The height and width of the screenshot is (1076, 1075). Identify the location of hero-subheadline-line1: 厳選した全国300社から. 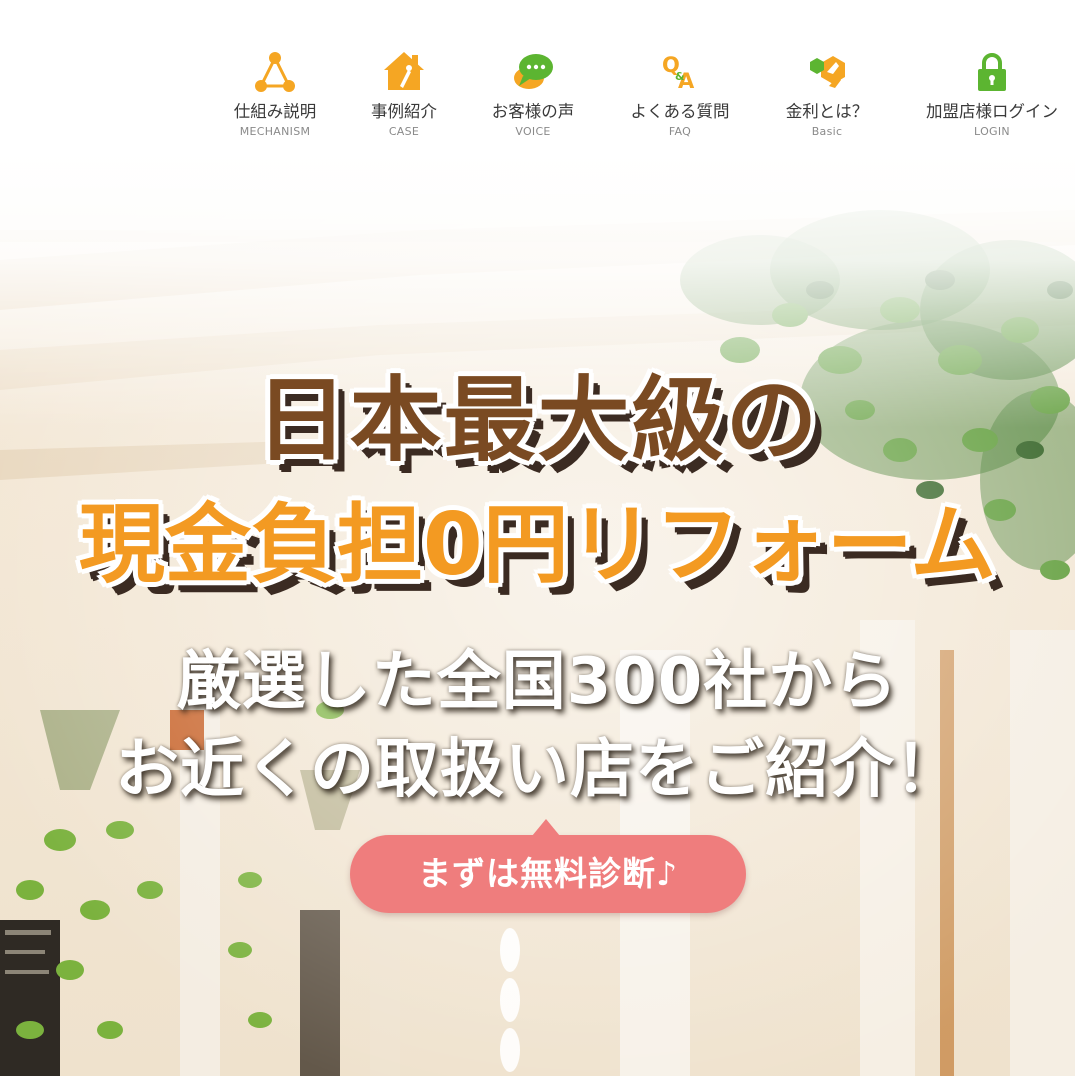
(537, 682).